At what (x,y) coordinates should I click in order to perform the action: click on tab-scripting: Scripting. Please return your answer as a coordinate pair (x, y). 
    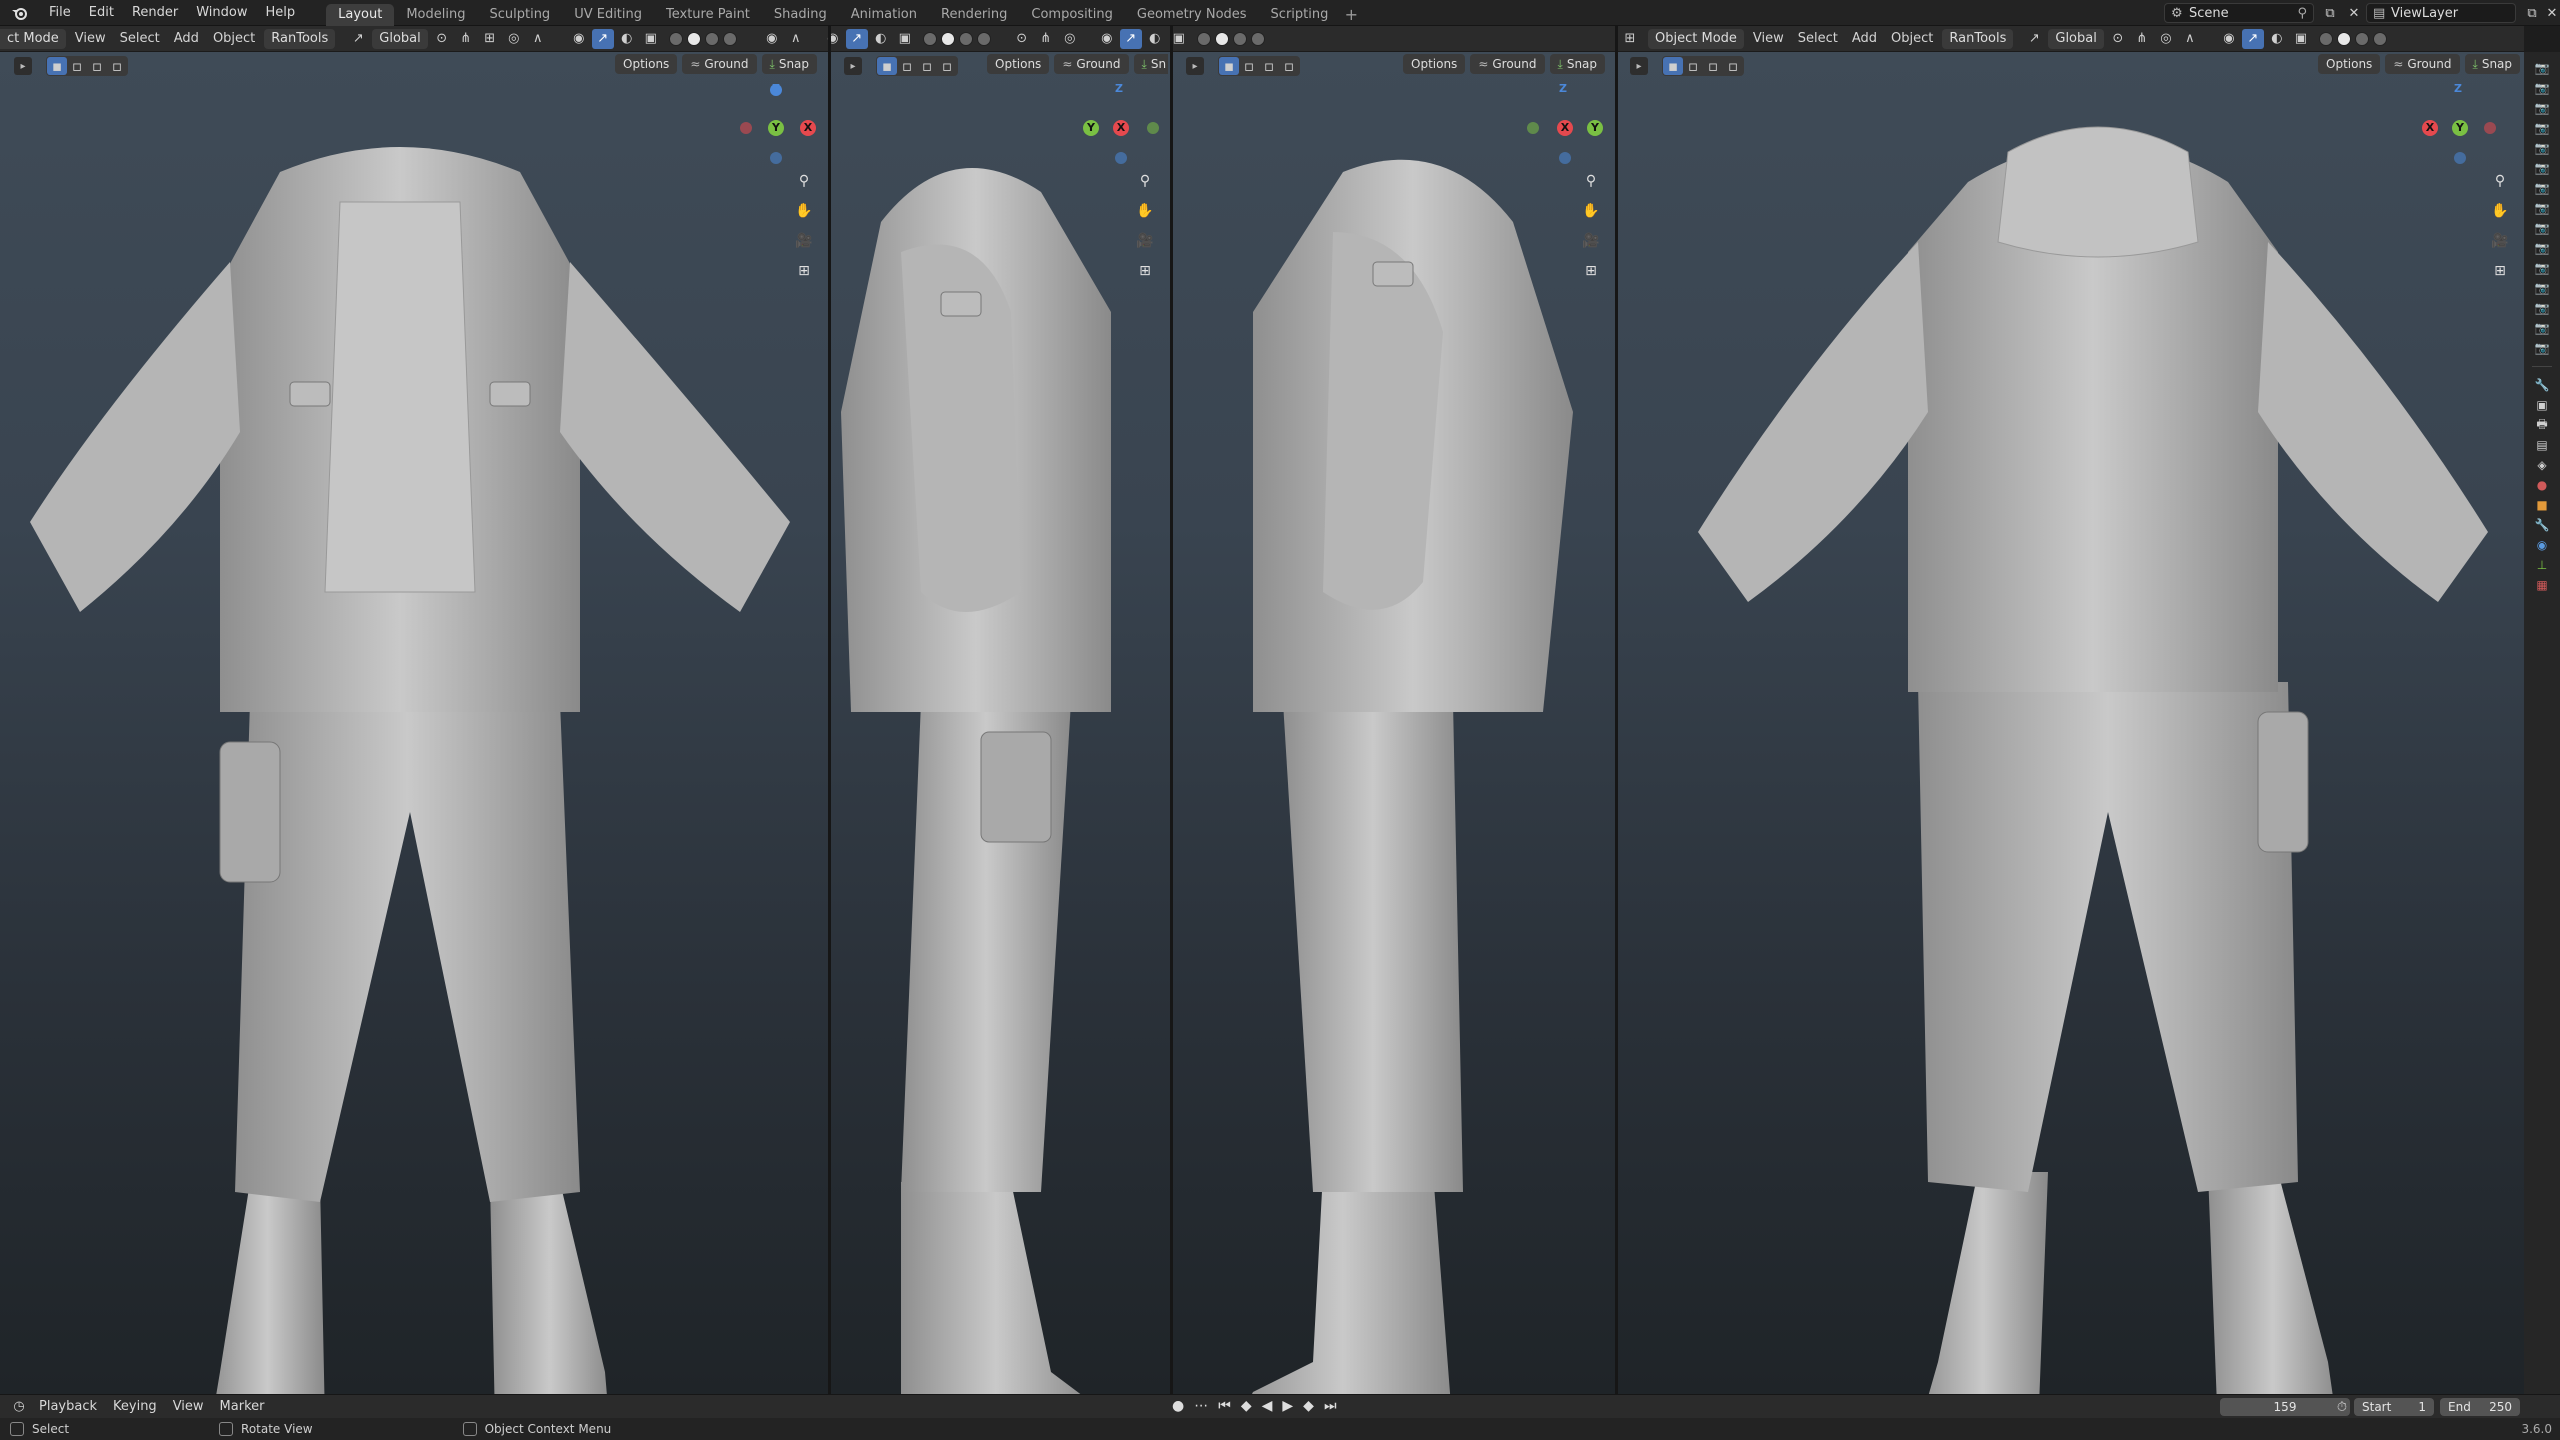
    Looking at the image, I should click on (1300, 15).